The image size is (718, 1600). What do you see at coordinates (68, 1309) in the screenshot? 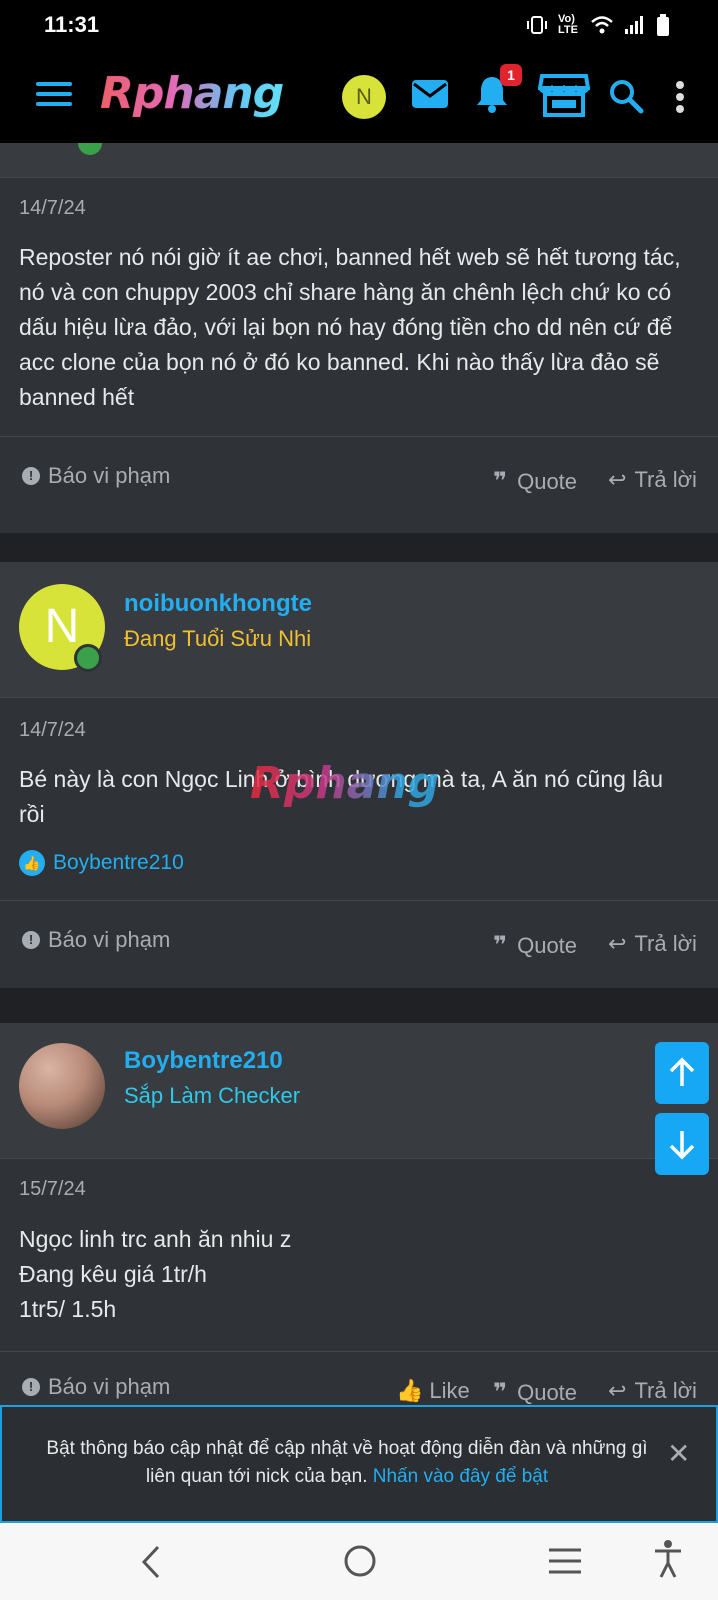
I see `post-body-line-3: 1tr5/ 1.5h` at bounding box center [68, 1309].